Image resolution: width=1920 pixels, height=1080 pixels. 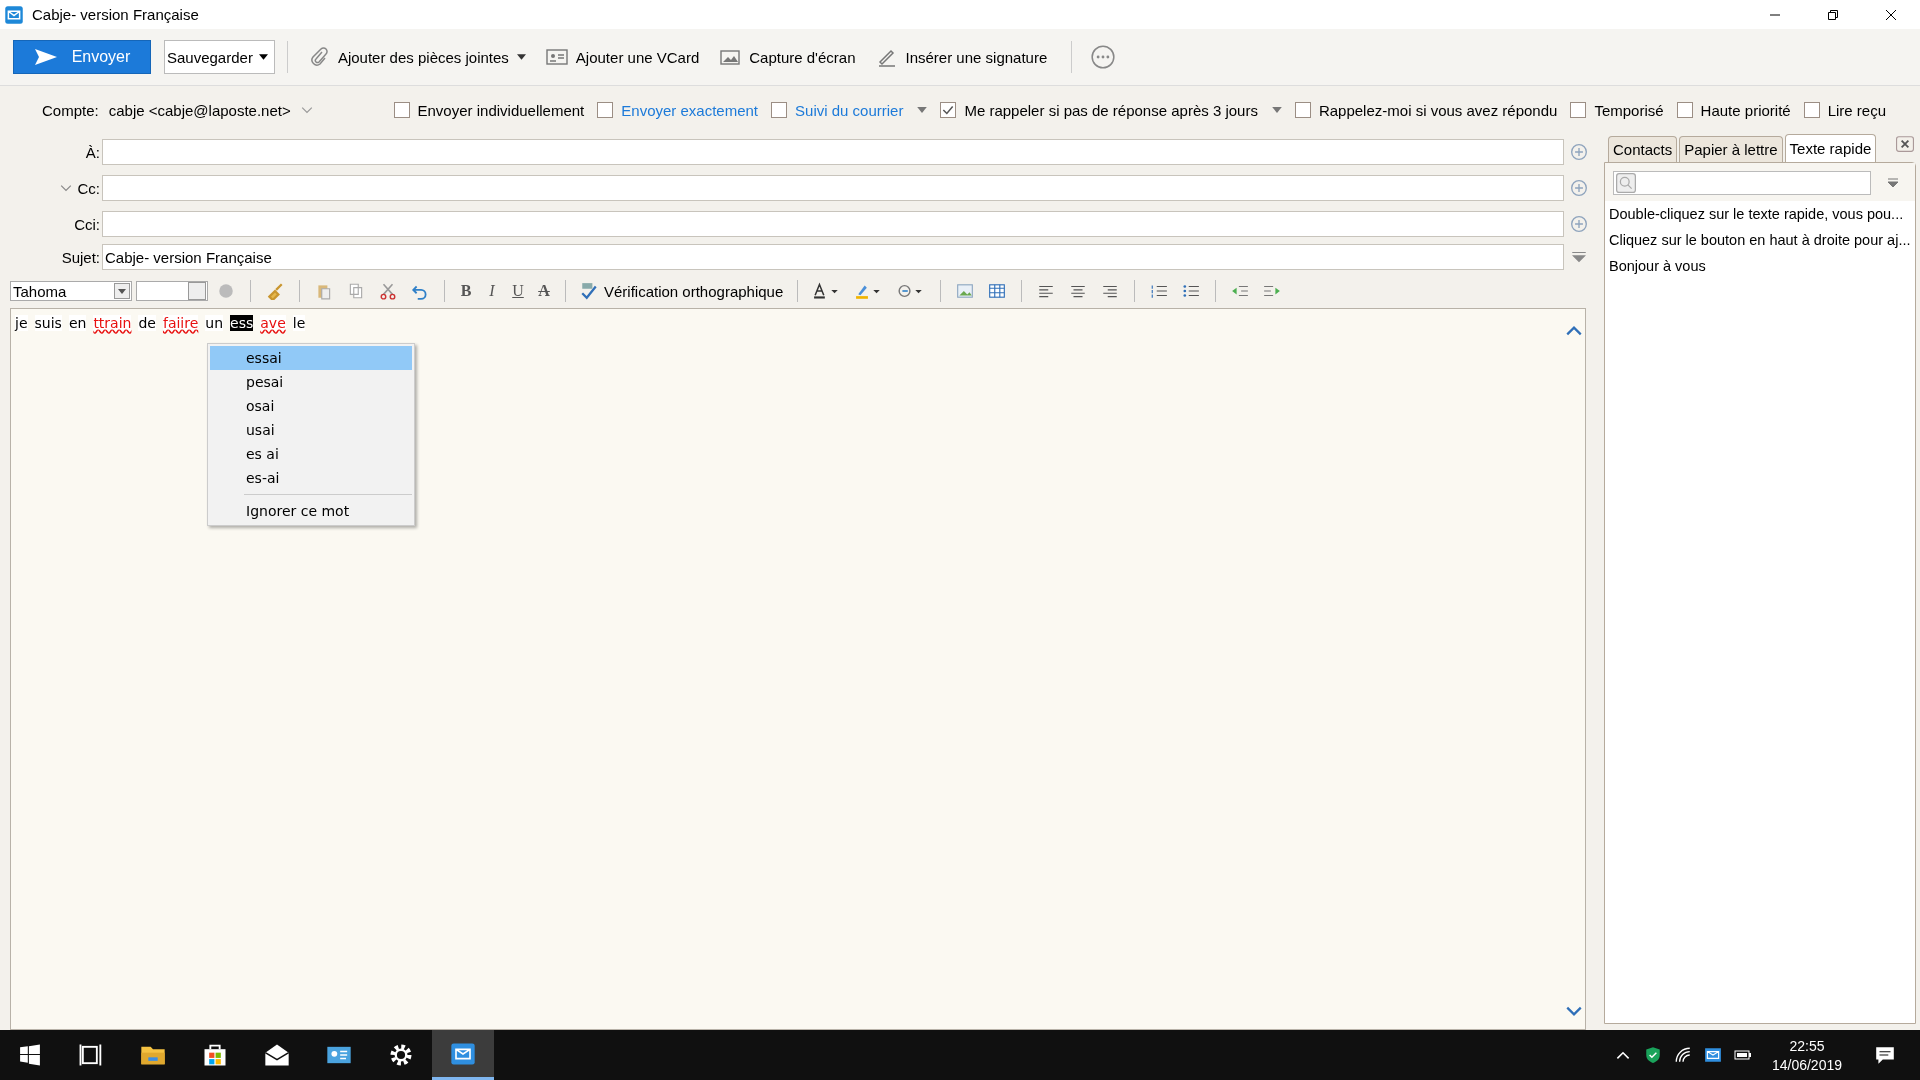 I want to click on search-icon, so click(x=1626, y=183).